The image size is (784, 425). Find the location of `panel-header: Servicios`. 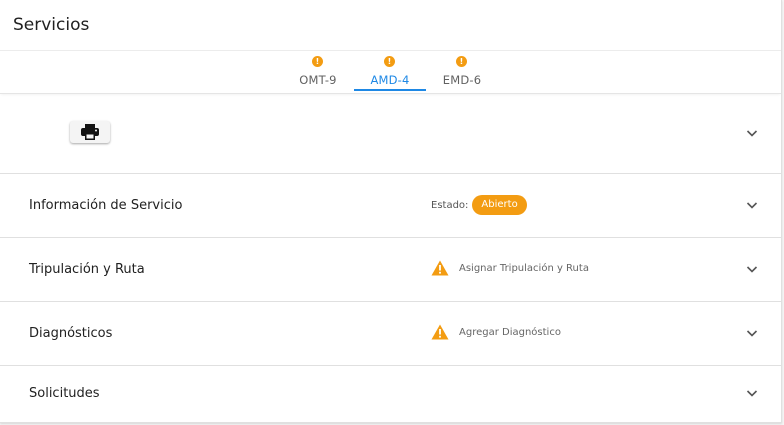

panel-header: Servicios is located at coordinates (390, 25).